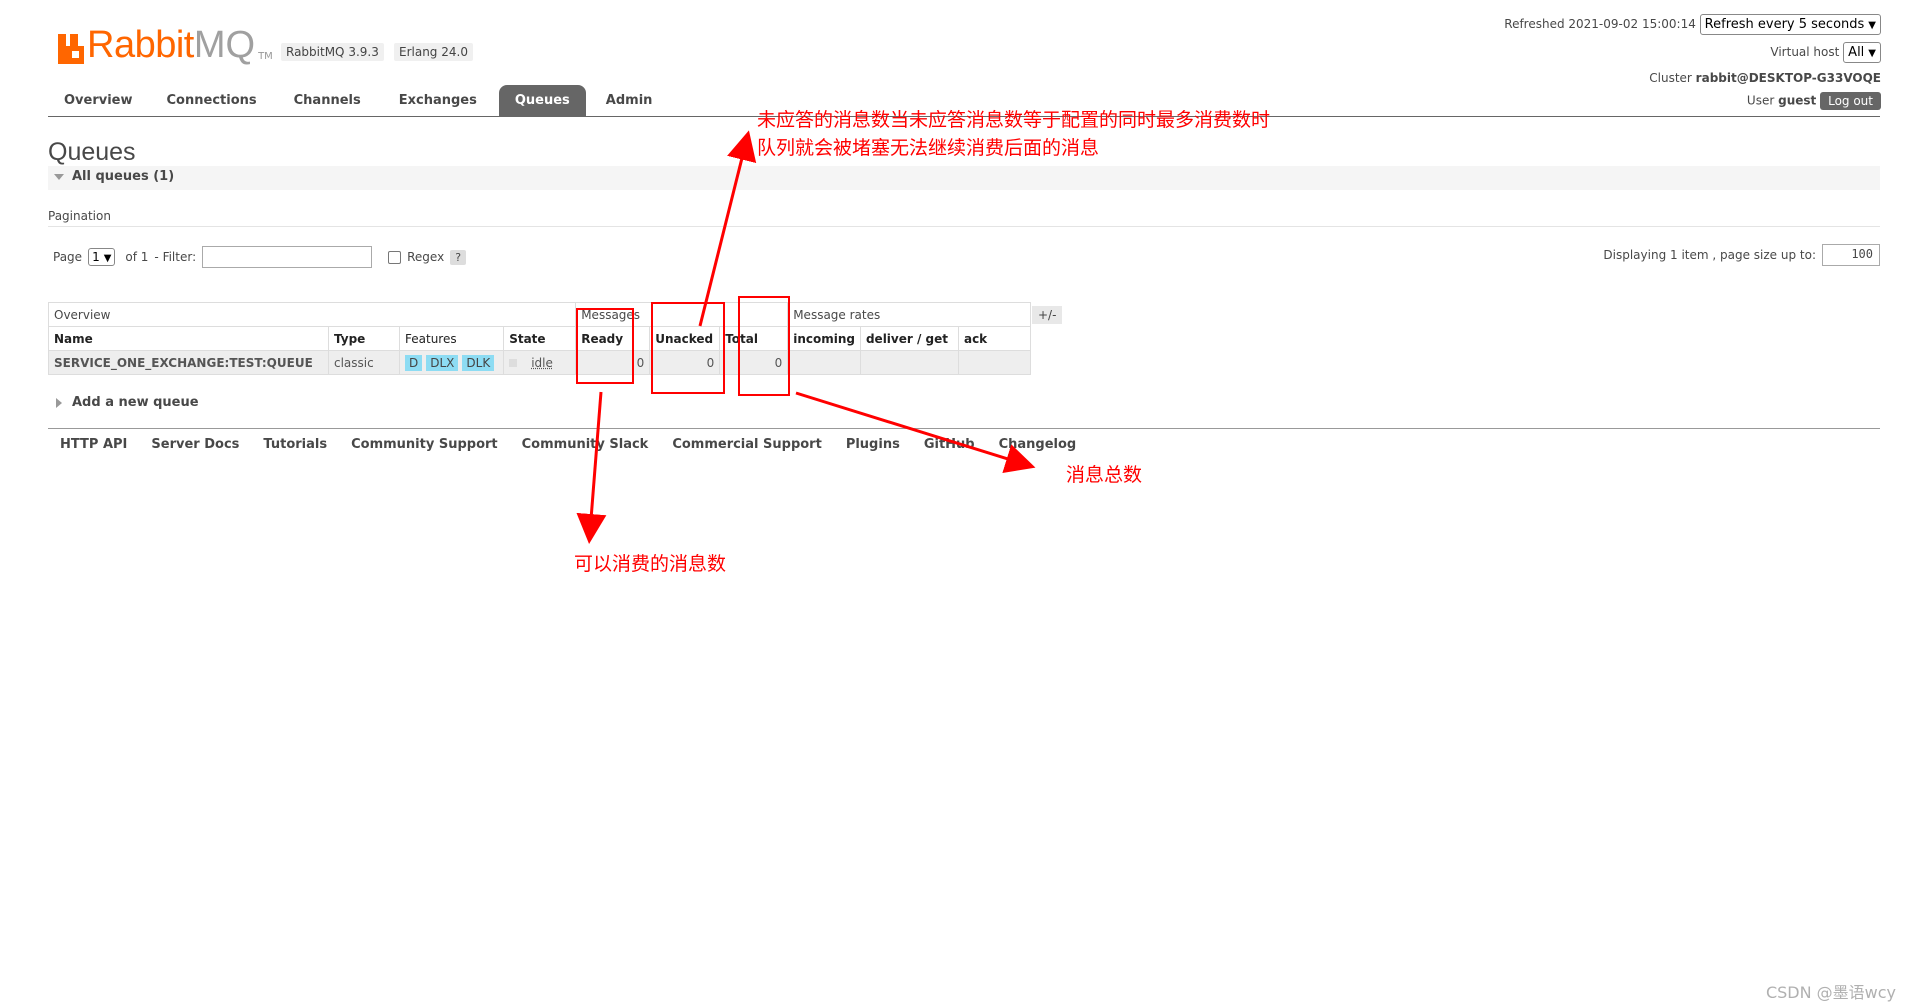  Describe the element at coordinates (650, 564) in the screenshot. I see `ready-note: 可以消费的消息数` at that location.